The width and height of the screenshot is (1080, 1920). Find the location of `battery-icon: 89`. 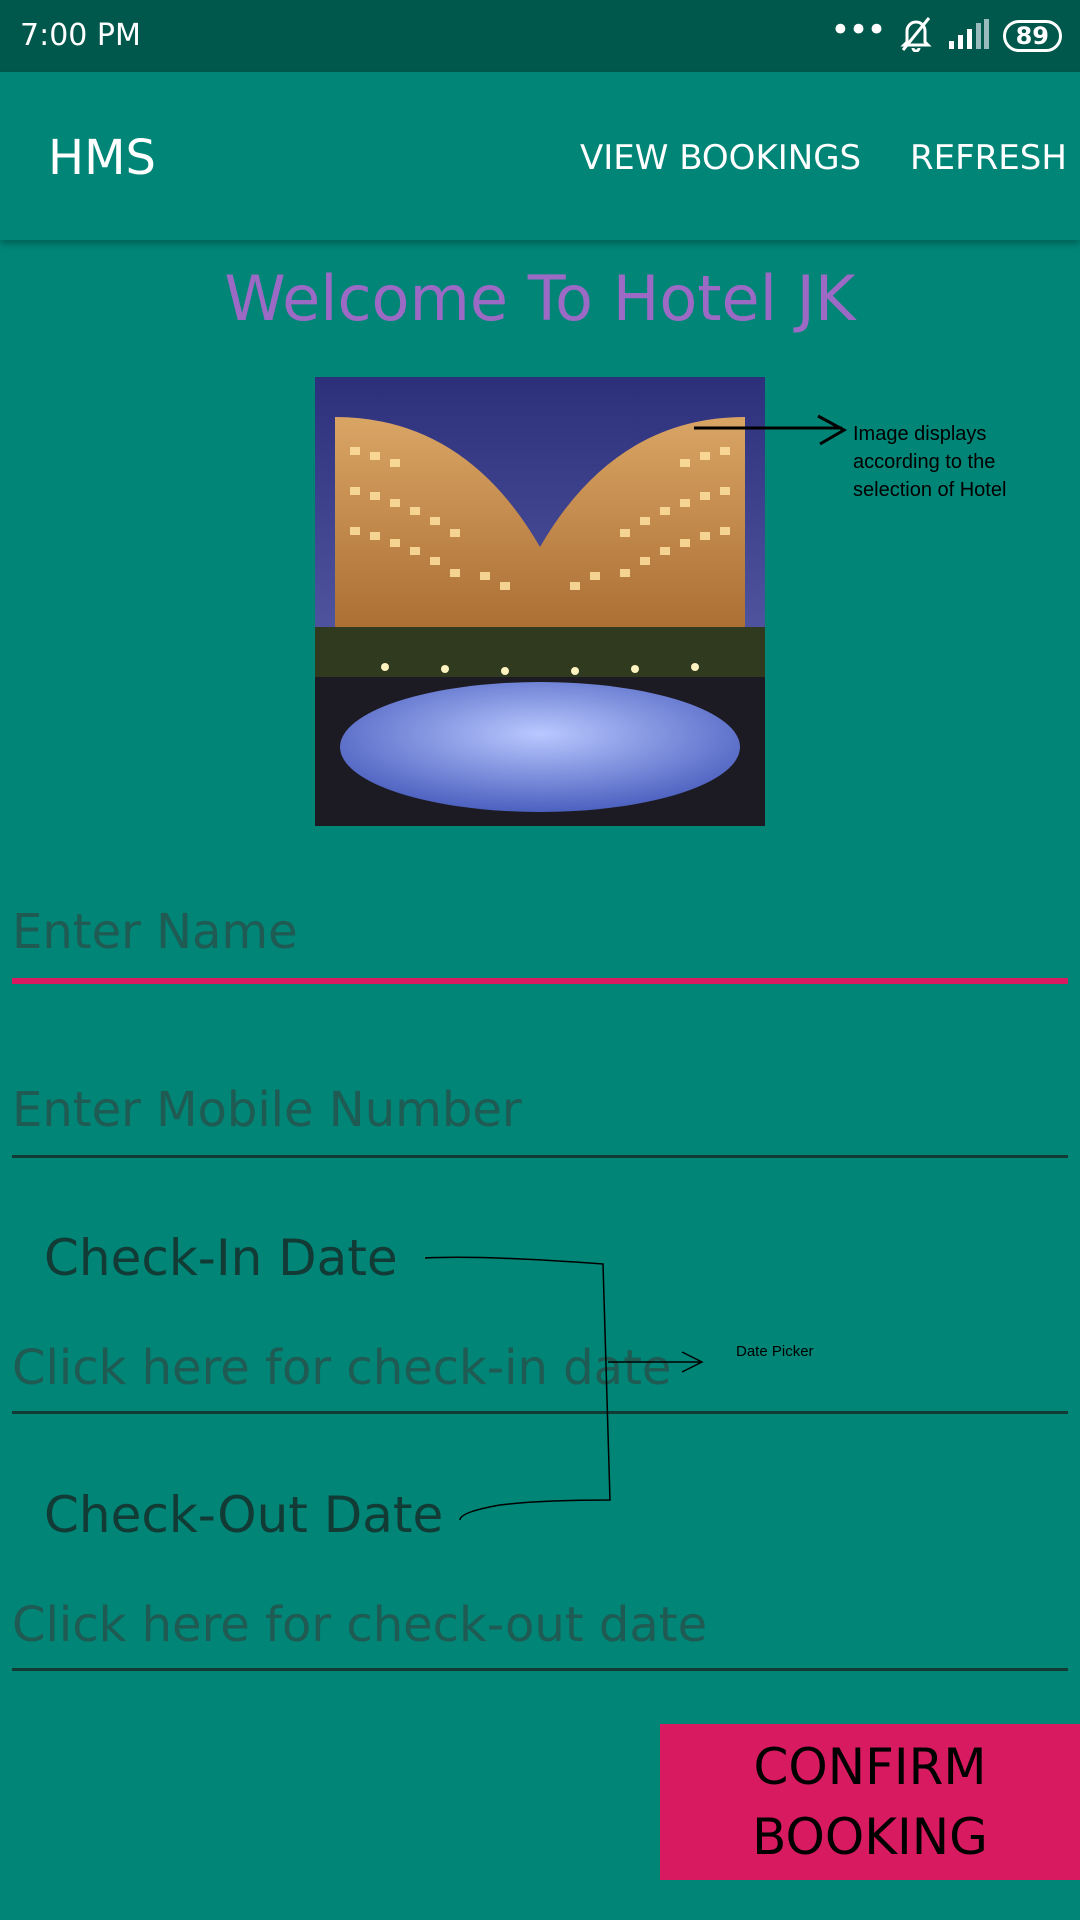

battery-icon: 89 is located at coordinates (1032, 36).